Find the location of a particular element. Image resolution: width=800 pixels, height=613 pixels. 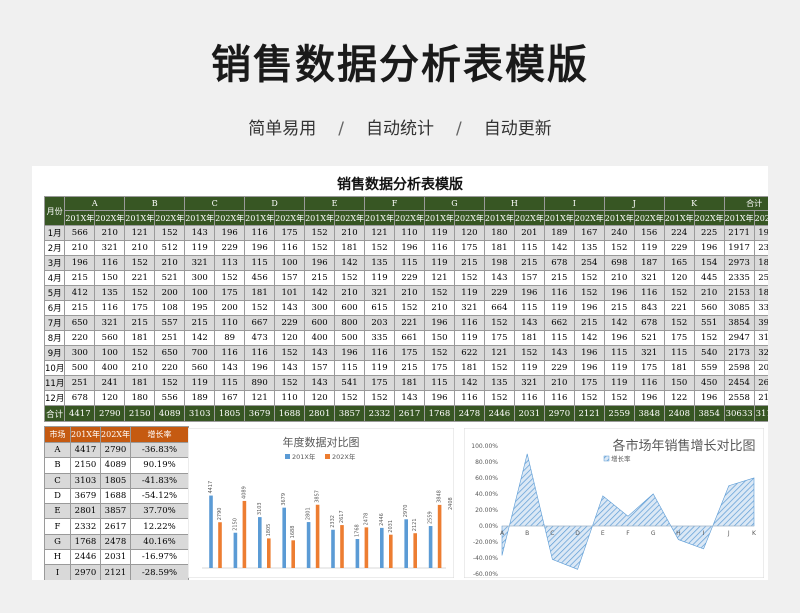

tag-easy: 简单易用 is located at coordinates (282, 129).